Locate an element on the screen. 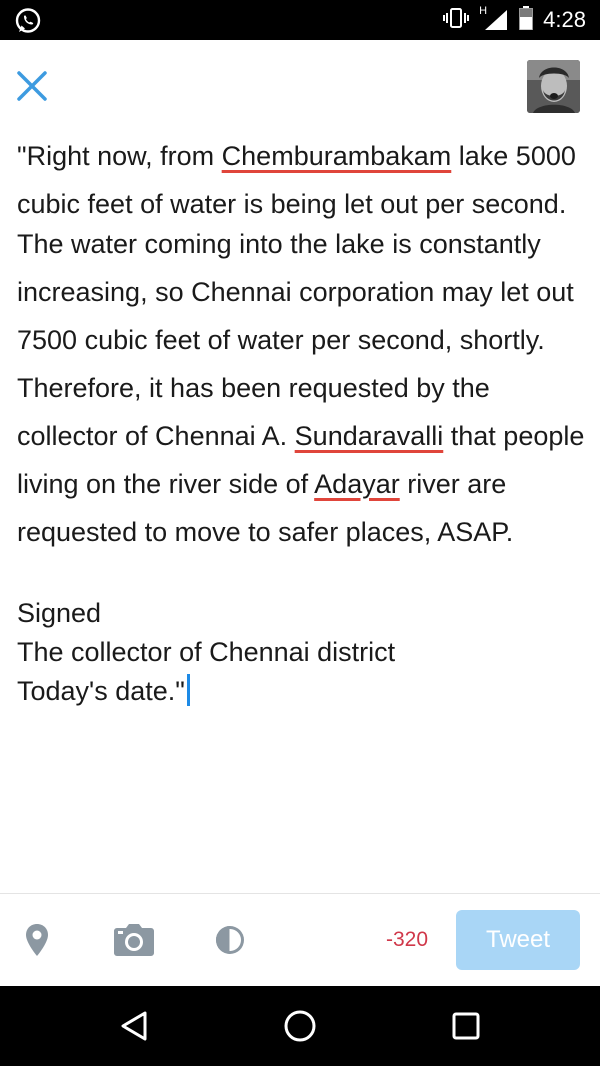  text-cursor is located at coordinates (188, 690).